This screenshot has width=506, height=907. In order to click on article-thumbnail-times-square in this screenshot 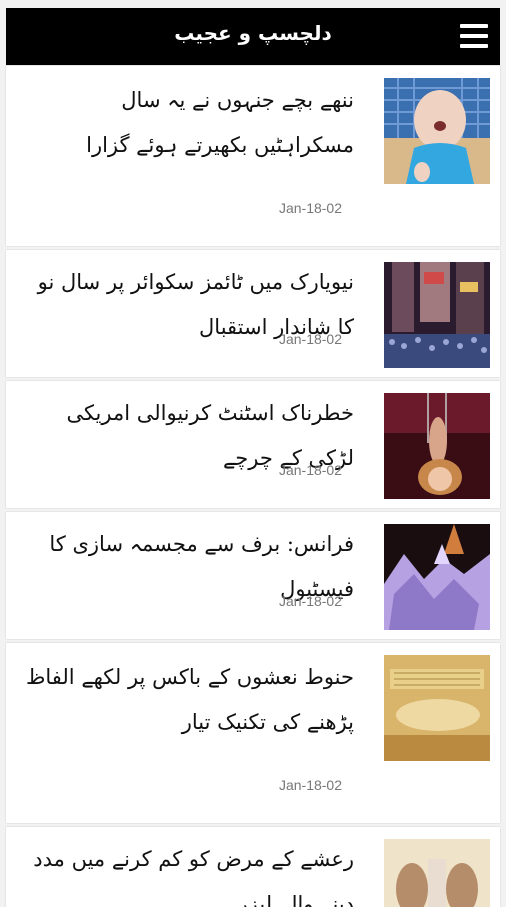, I will do `click(437, 315)`.